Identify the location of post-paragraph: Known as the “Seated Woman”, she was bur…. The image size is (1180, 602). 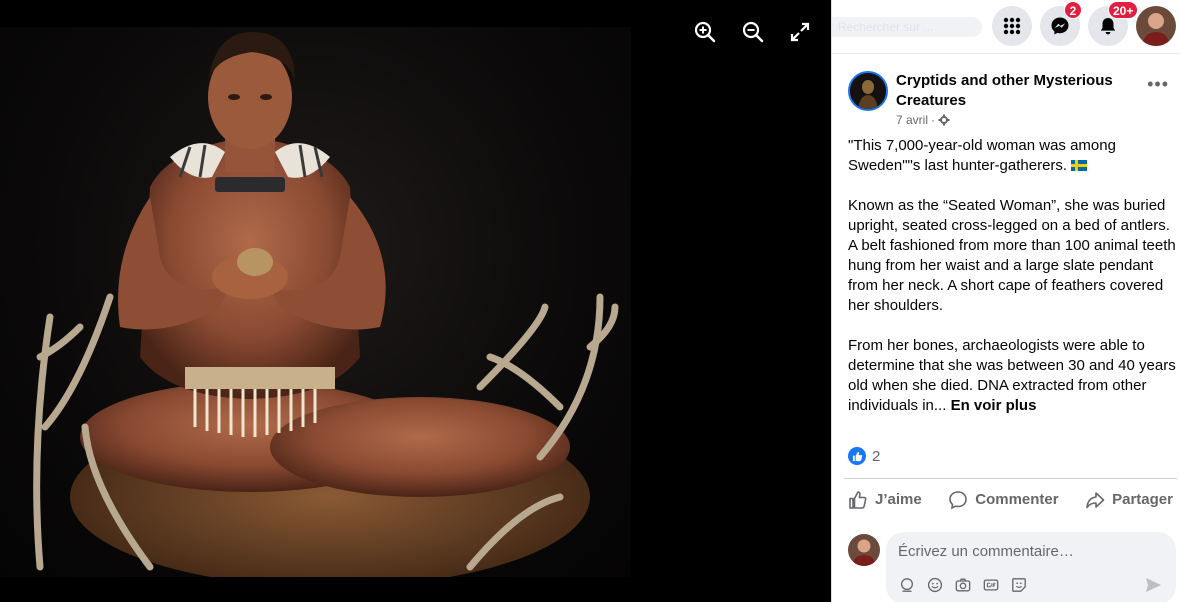
(1012, 255).